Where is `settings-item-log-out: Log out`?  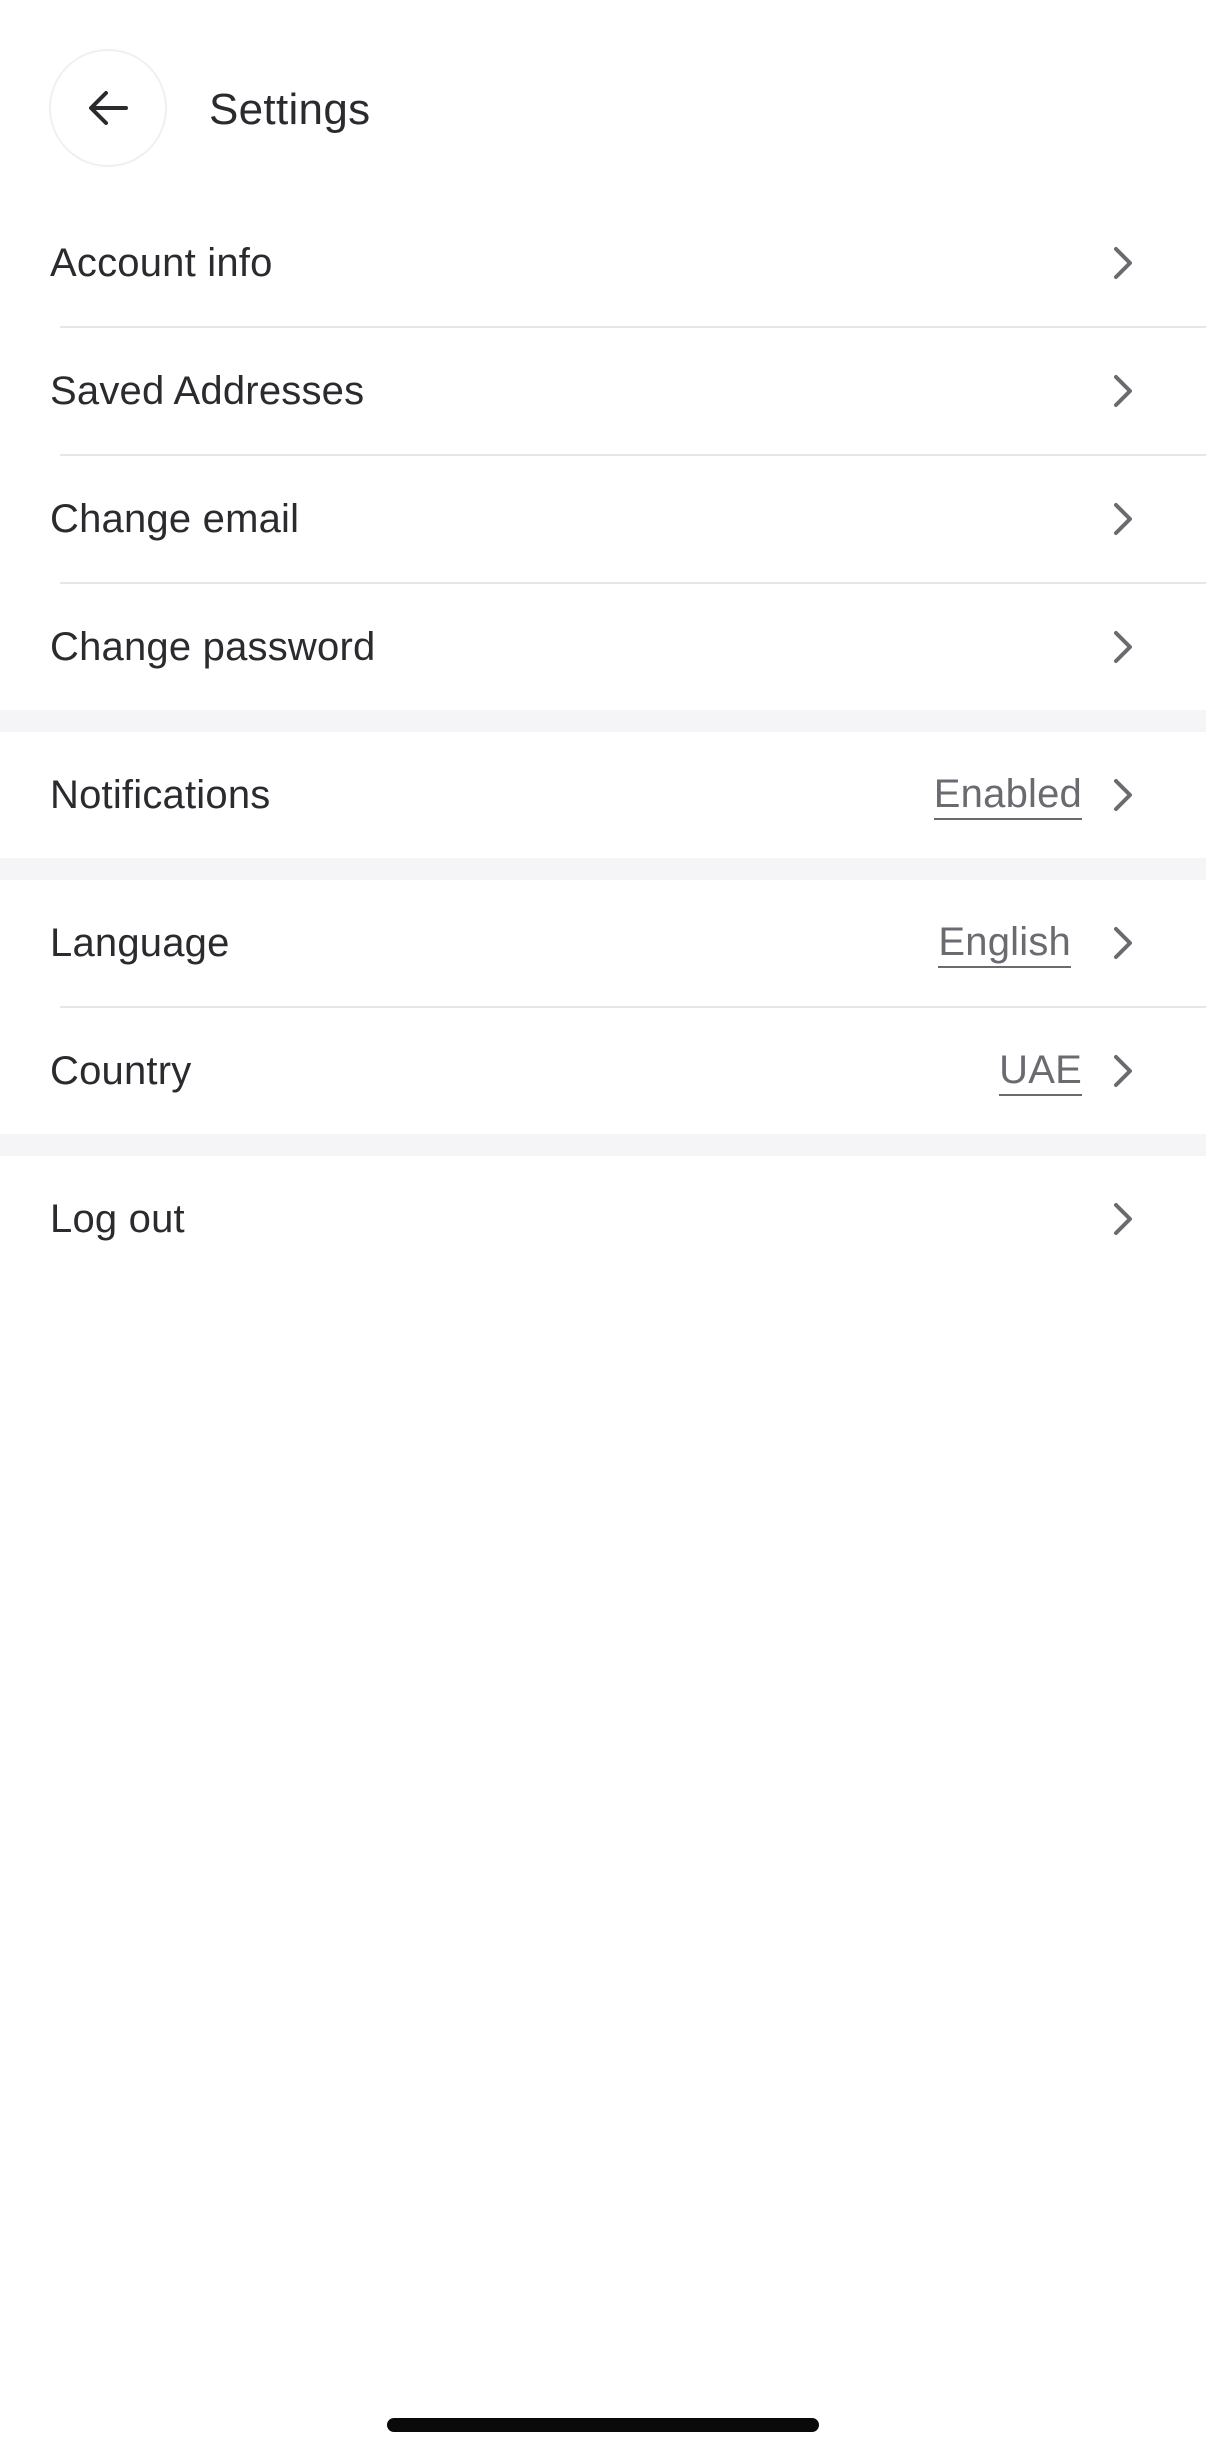 settings-item-log-out: Log out is located at coordinates (603, 1219).